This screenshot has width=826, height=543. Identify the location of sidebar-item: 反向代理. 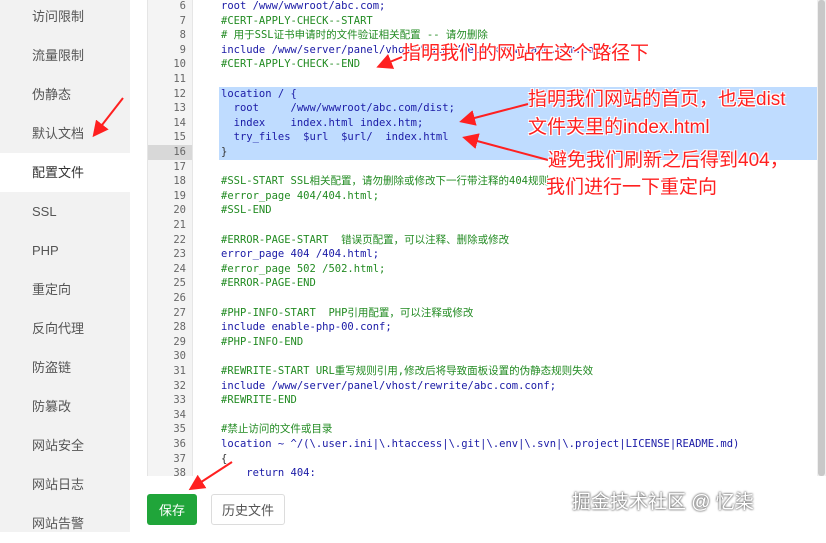
(65, 328).